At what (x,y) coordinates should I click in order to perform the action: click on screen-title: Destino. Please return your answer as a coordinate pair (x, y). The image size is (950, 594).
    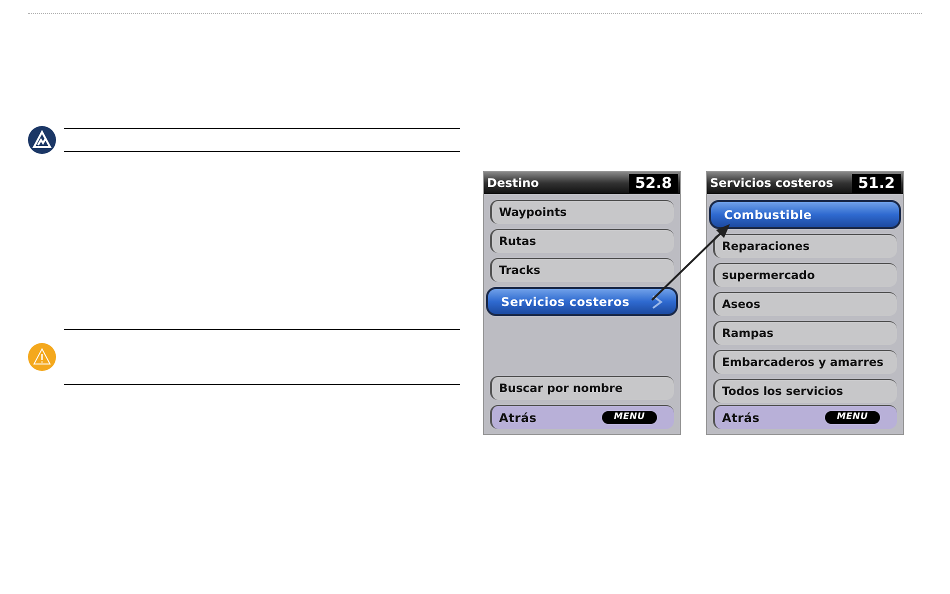
    Looking at the image, I should click on (513, 183).